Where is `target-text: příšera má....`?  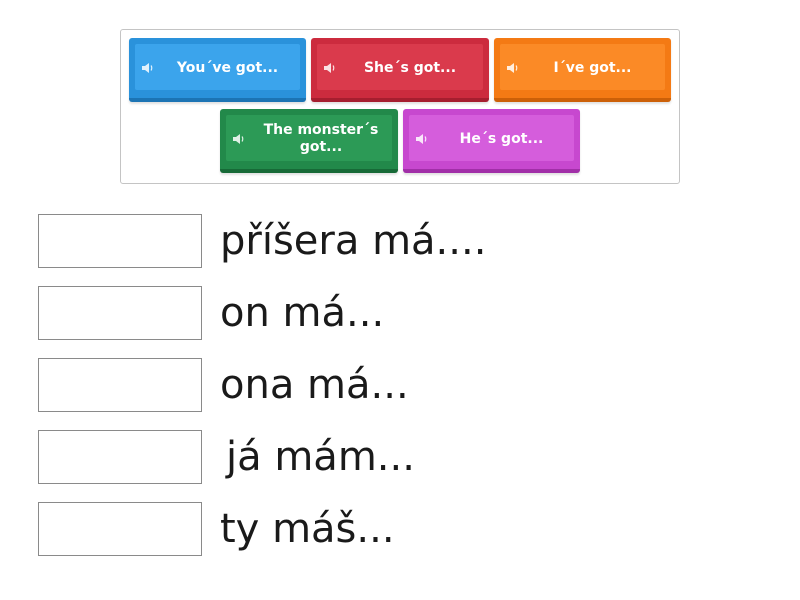 target-text: příšera má.... is located at coordinates (353, 241).